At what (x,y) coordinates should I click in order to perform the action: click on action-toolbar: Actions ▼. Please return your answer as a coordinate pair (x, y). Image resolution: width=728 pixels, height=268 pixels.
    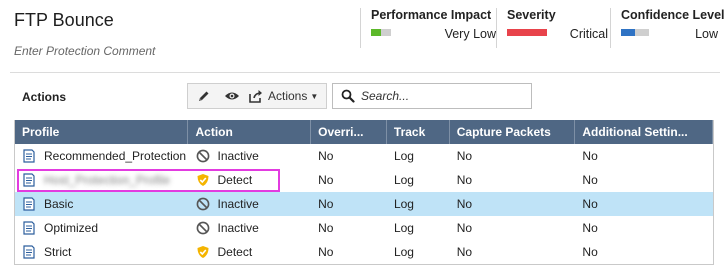
    Looking at the image, I should click on (257, 96).